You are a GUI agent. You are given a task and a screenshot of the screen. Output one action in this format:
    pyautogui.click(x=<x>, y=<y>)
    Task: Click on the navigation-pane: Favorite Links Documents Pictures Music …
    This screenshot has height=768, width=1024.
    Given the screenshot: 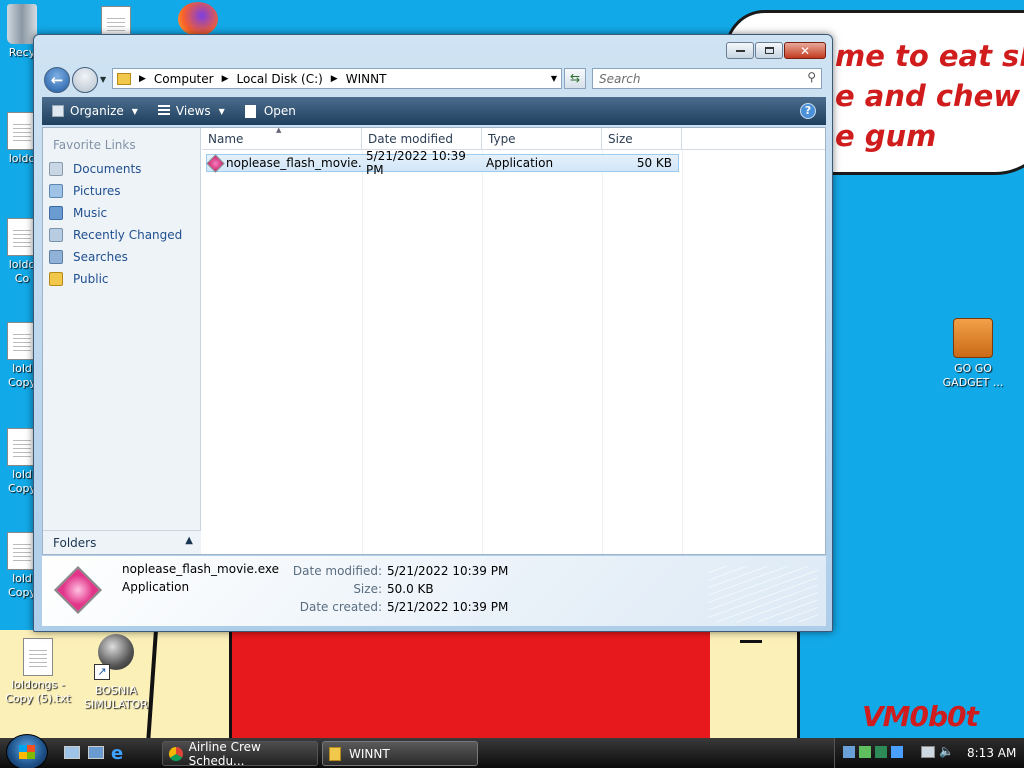 What is the action you would take?
    pyautogui.click(x=122, y=341)
    